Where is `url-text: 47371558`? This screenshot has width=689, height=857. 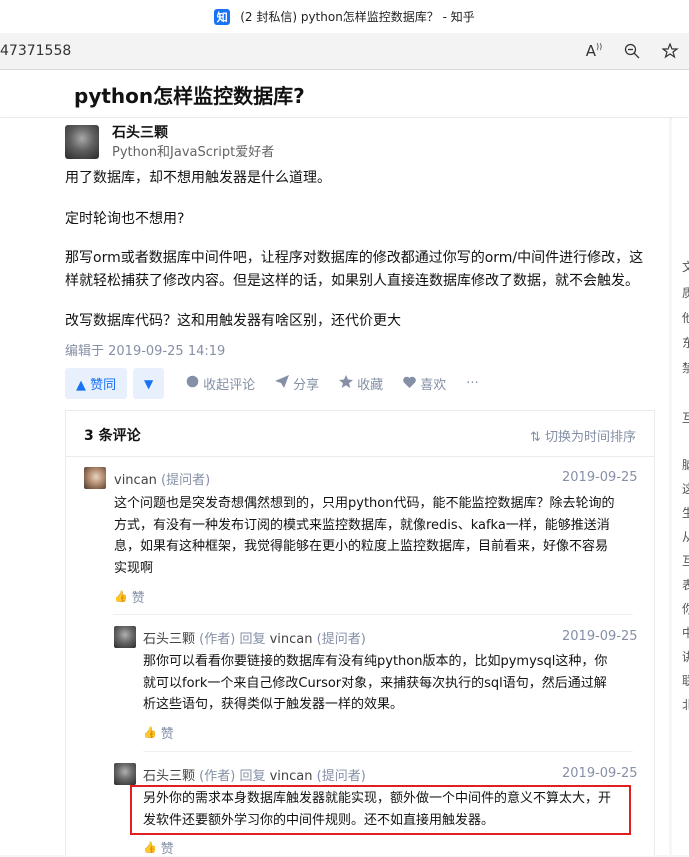 url-text: 47371558 is located at coordinates (35, 51).